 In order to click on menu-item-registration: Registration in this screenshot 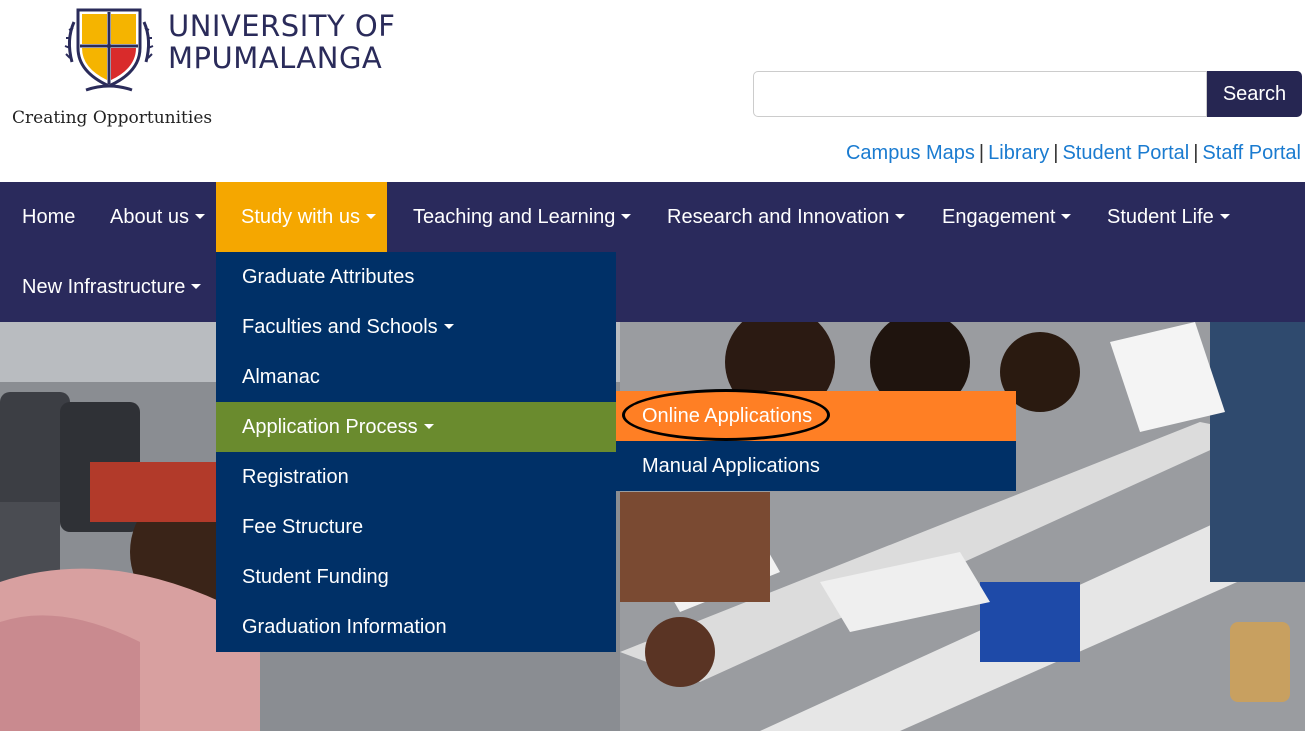, I will do `click(416, 477)`.